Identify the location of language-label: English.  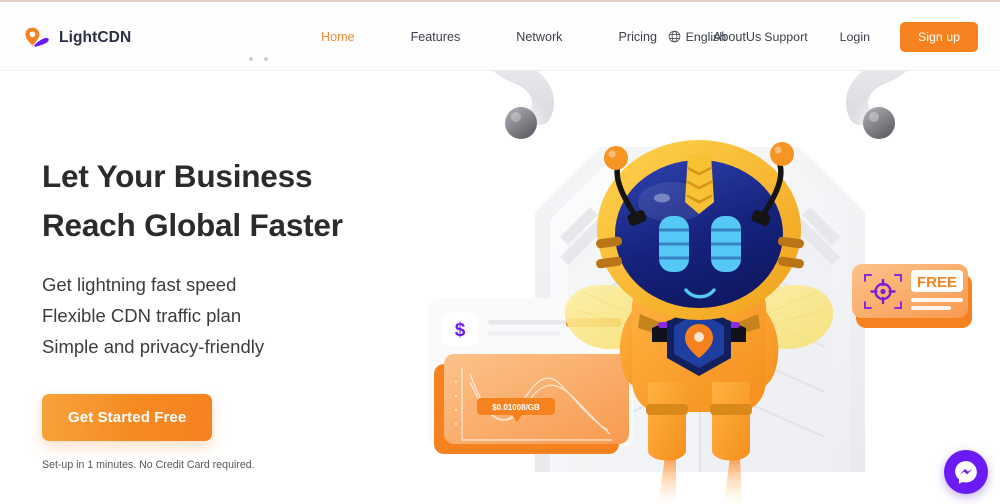
(706, 36).